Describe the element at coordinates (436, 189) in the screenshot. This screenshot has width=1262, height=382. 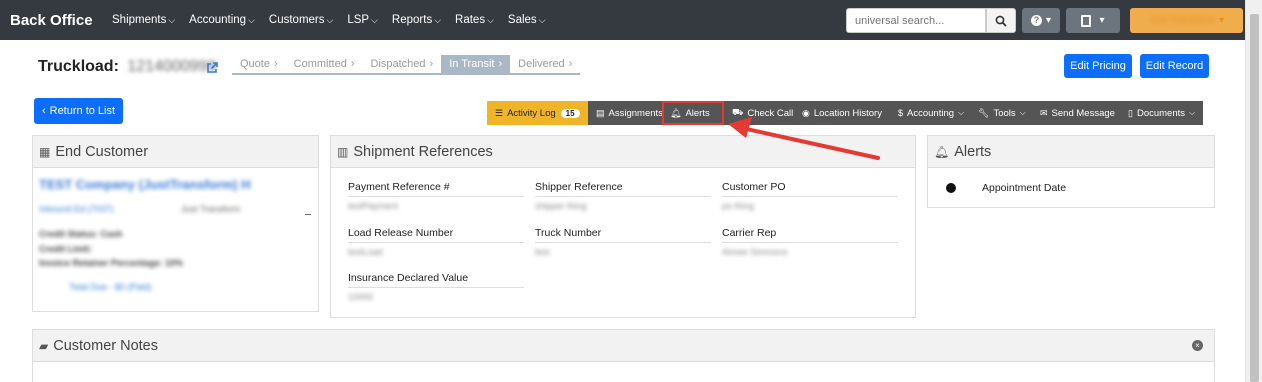
I see `field-label: Payment Reference #` at that location.